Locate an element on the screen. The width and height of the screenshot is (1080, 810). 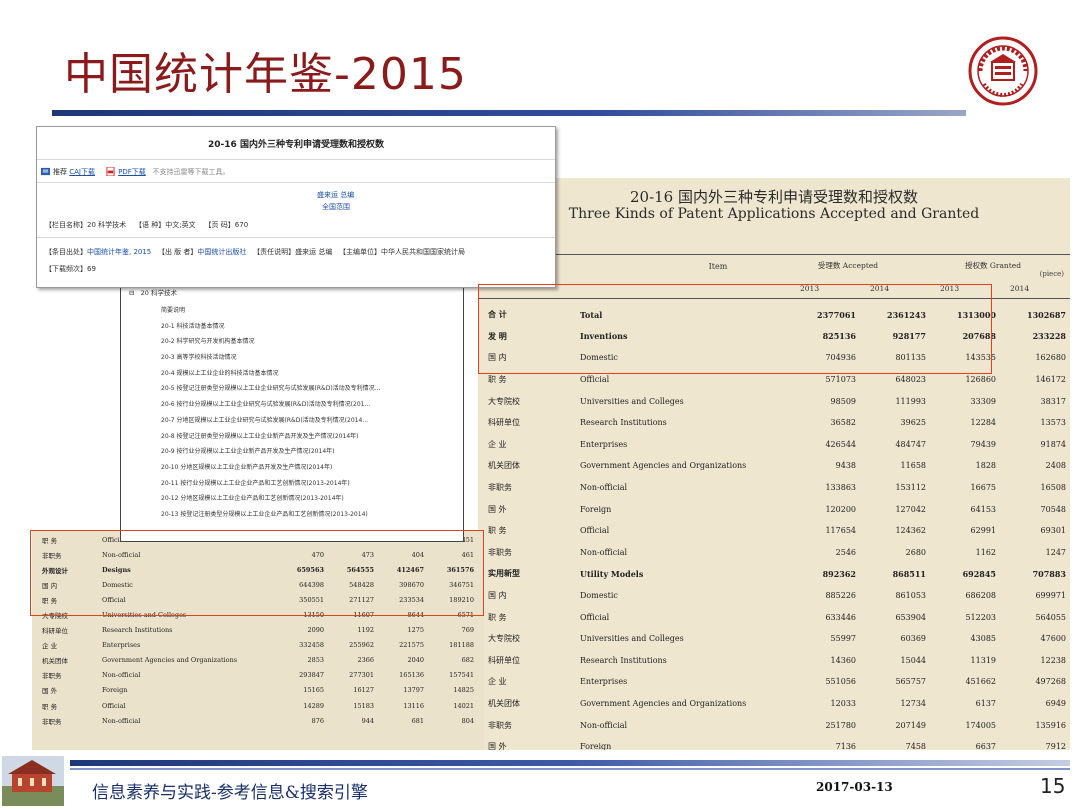
download-bar: 推荐 CAJ下载 PDF下载 不支持迅雷等下载工具。 is located at coordinates (135, 172).